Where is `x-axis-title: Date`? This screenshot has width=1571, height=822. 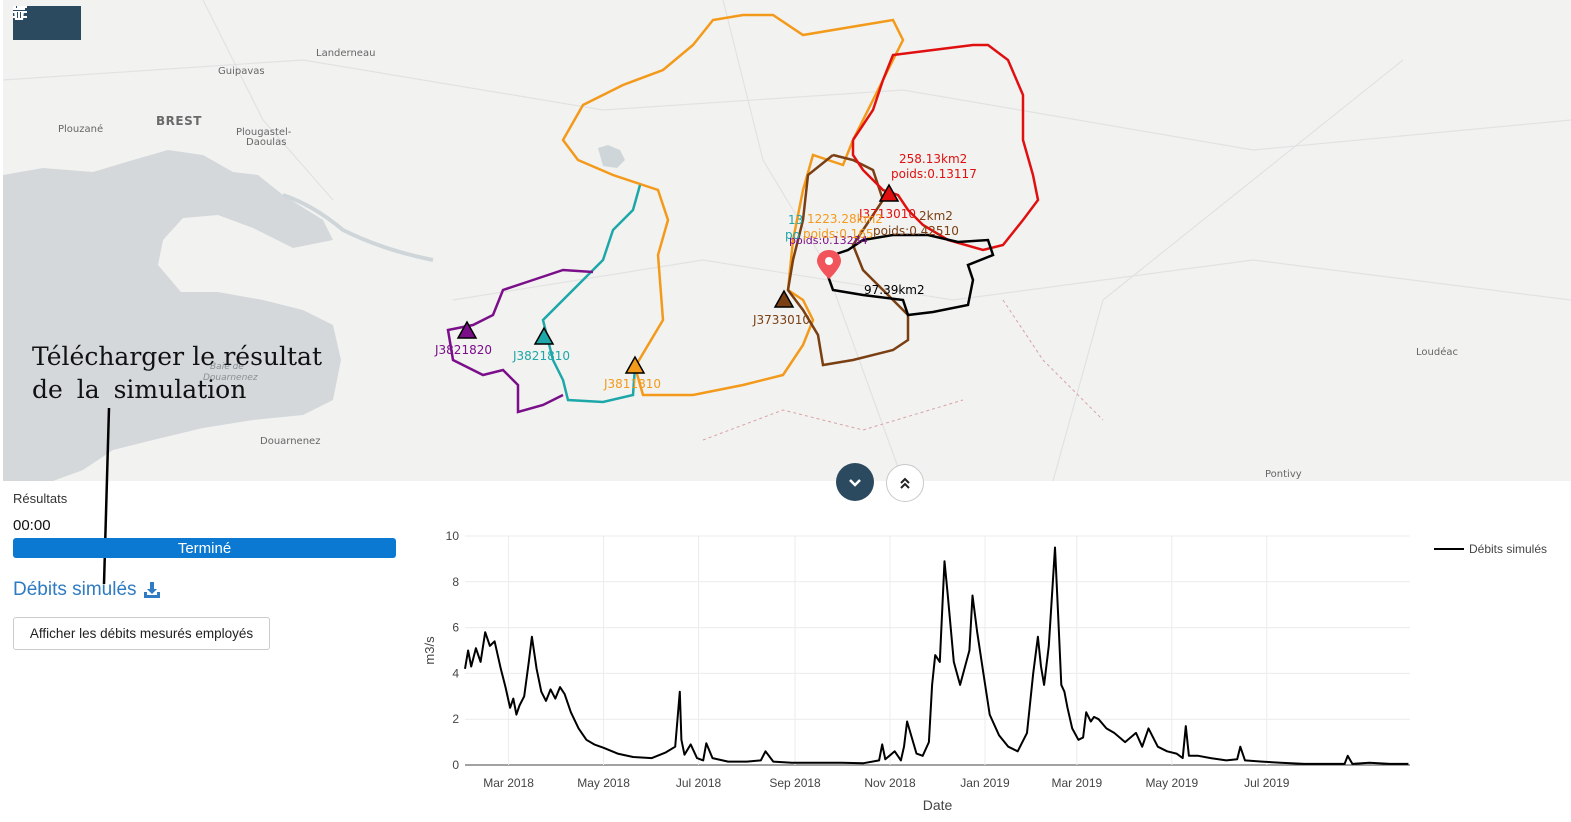 x-axis-title: Date is located at coordinates (938, 805).